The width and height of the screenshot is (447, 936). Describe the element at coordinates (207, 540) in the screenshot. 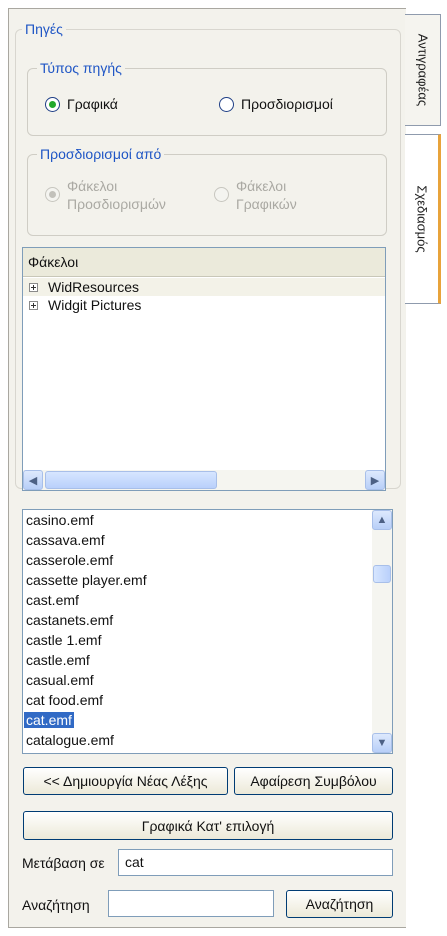

I see `list-item: cassava.emf` at that location.